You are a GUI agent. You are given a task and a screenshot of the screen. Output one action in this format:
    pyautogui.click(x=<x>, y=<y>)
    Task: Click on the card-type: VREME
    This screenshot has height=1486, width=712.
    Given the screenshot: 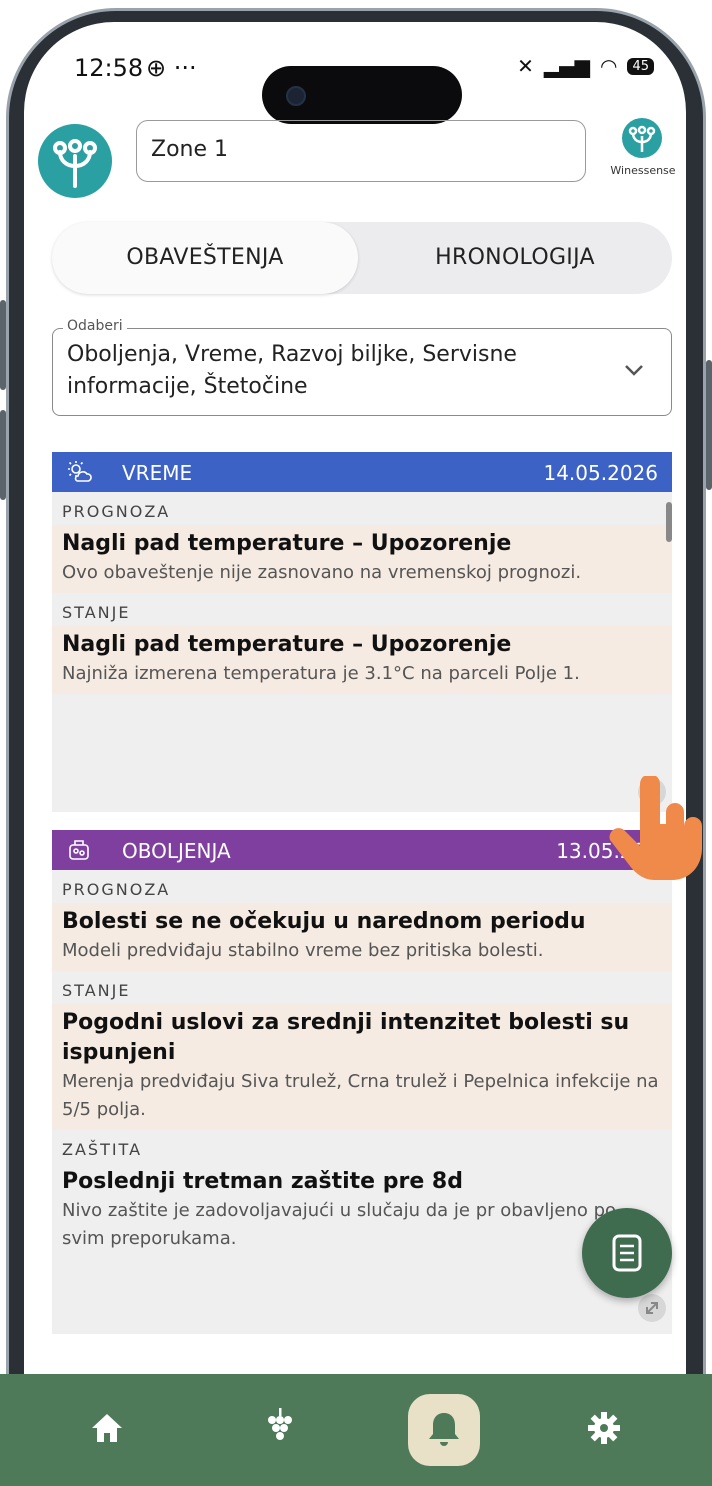 What is the action you would take?
    pyautogui.click(x=157, y=473)
    